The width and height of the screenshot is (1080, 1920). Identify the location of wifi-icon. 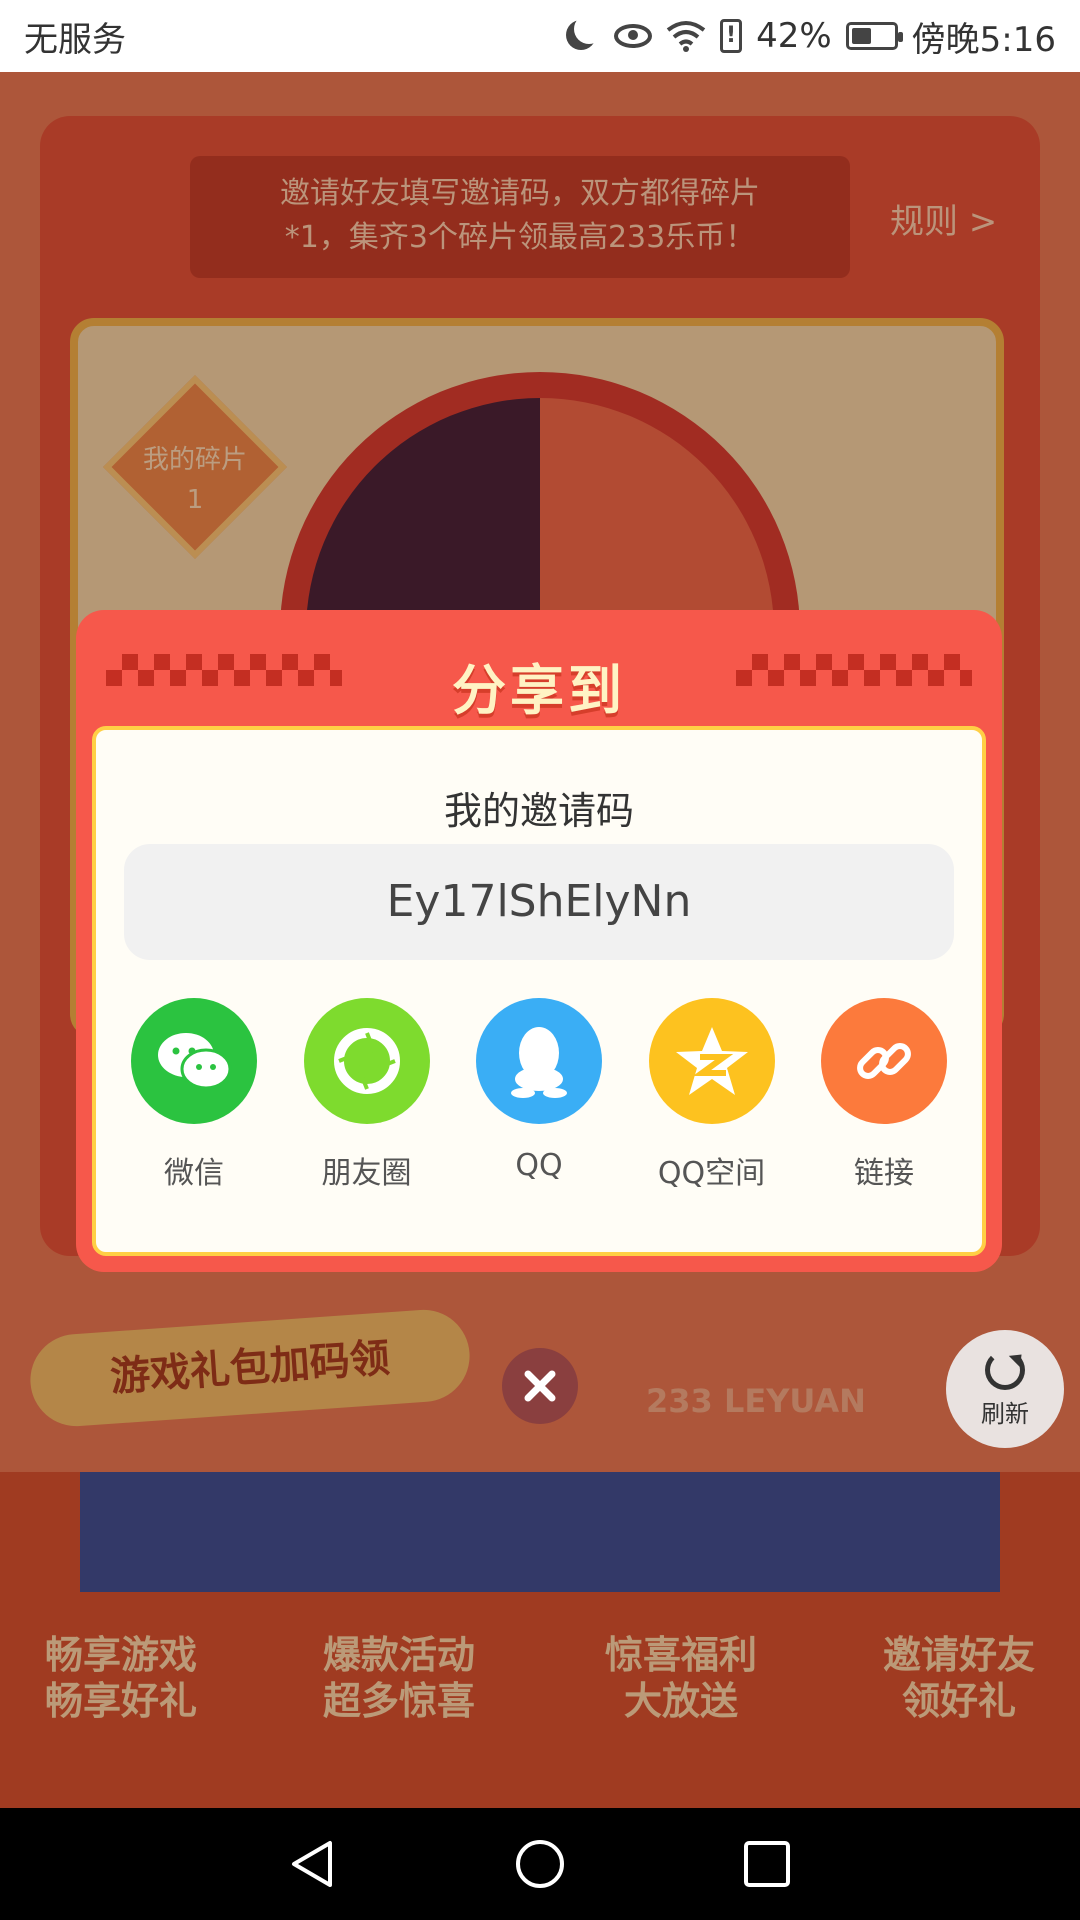
(686, 36).